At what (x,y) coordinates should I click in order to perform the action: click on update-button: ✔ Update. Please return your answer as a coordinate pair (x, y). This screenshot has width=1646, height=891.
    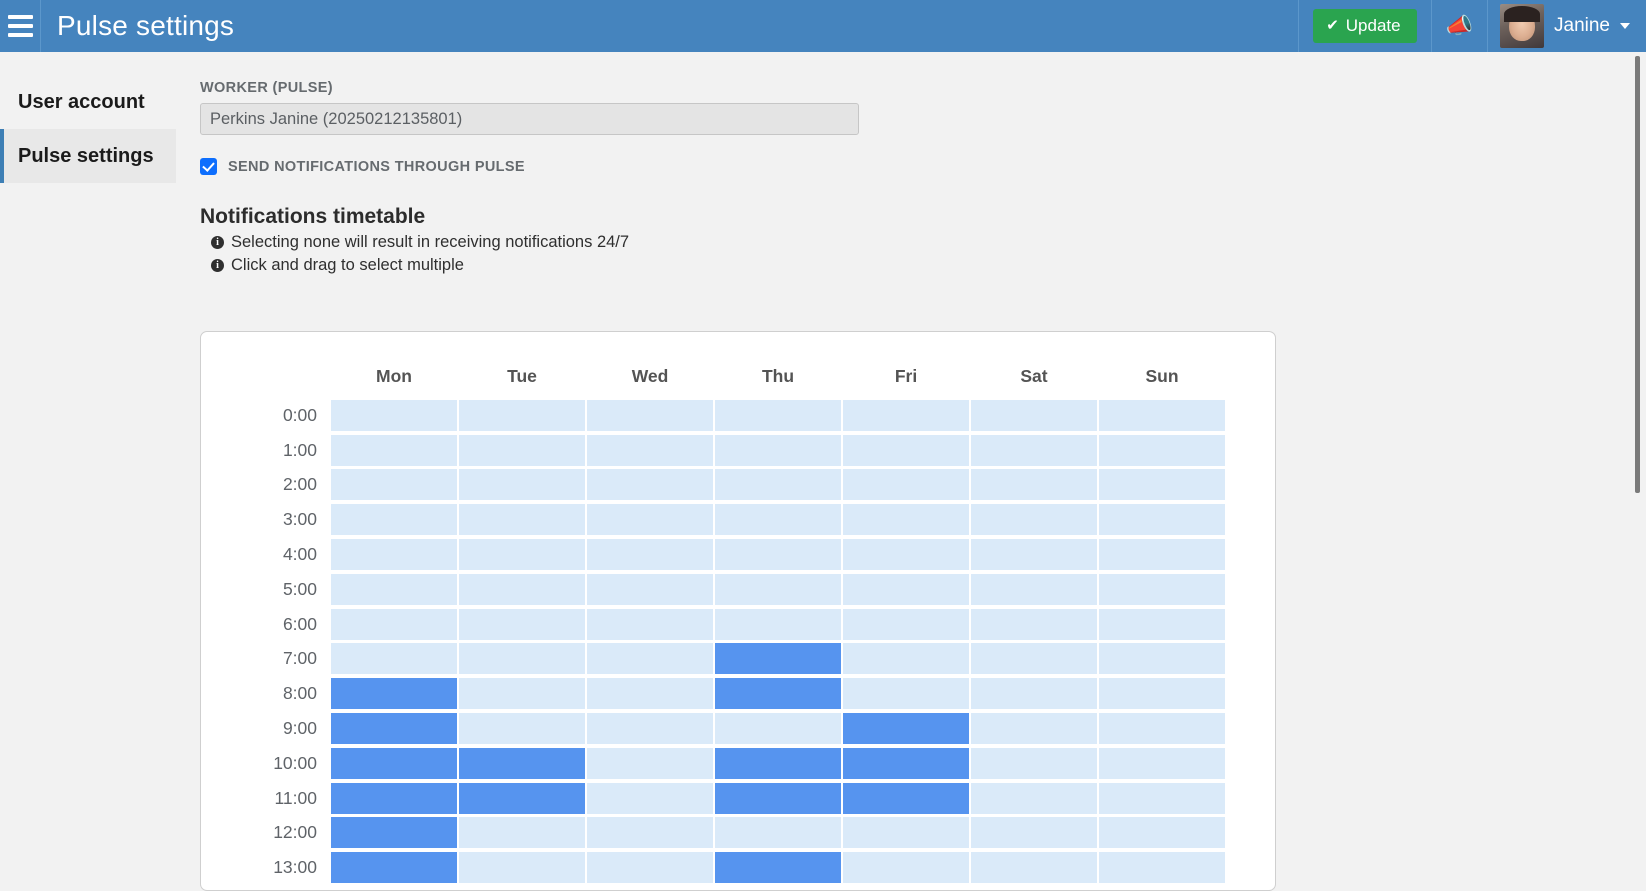
    Looking at the image, I should click on (1365, 26).